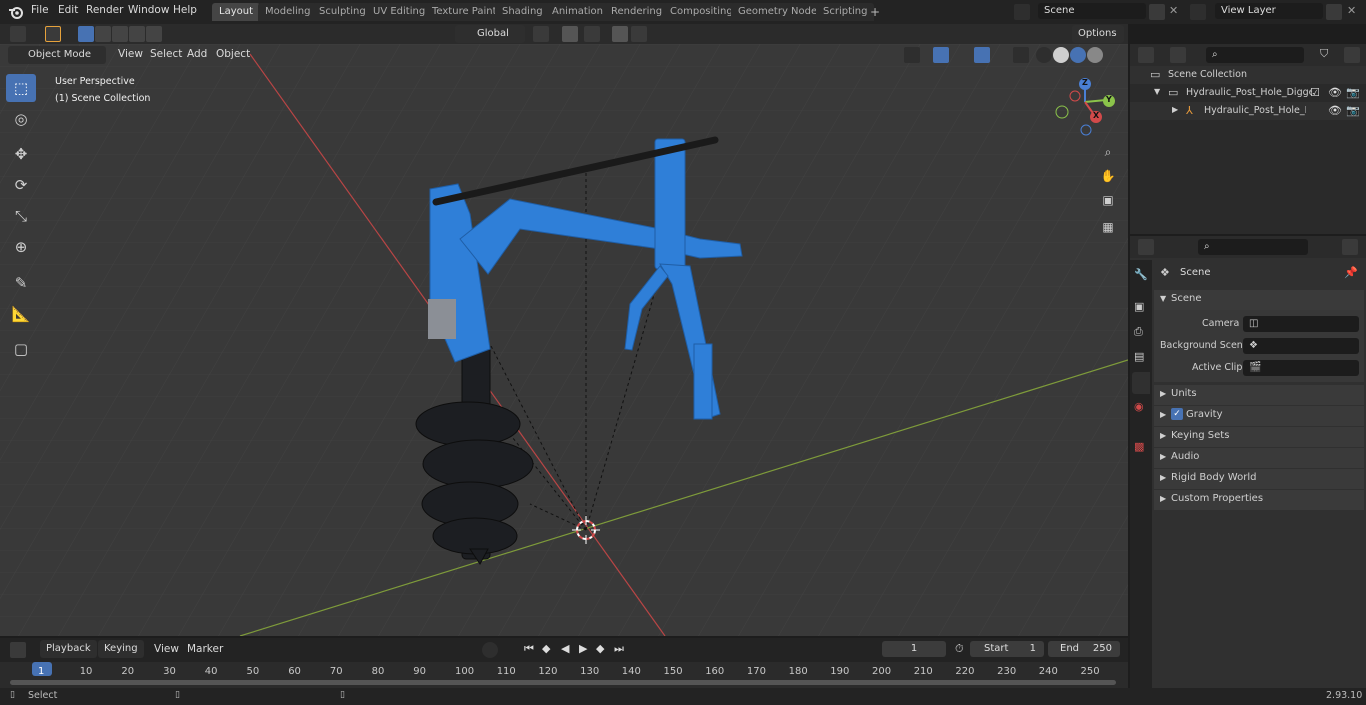  What do you see at coordinates (21, 119) in the screenshot?
I see `cursor-tool-icon: ◎` at bounding box center [21, 119].